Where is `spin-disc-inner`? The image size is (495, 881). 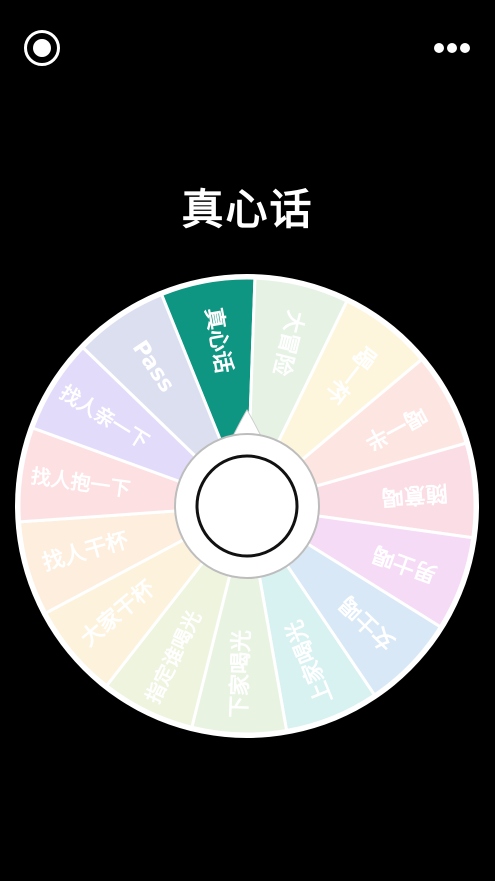
spin-disc-inner is located at coordinates (247, 506).